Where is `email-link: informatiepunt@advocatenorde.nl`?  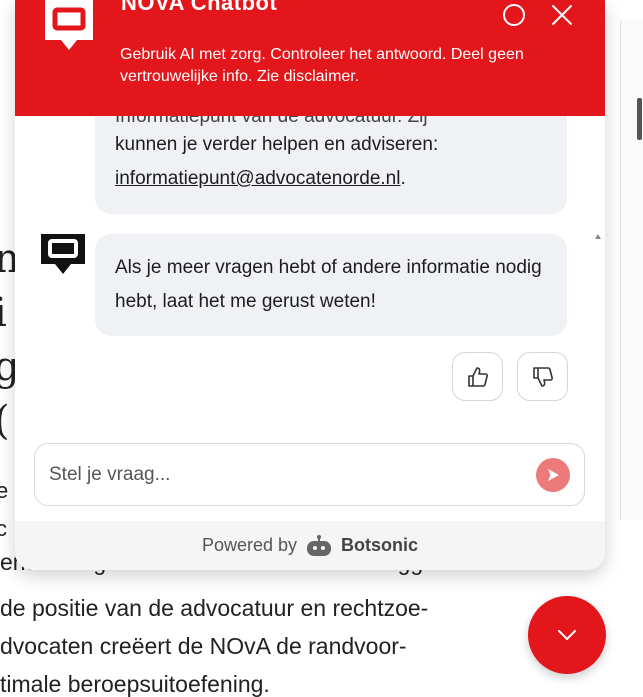 email-link: informatiepunt@advocatenorde.nl is located at coordinates (257, 178).